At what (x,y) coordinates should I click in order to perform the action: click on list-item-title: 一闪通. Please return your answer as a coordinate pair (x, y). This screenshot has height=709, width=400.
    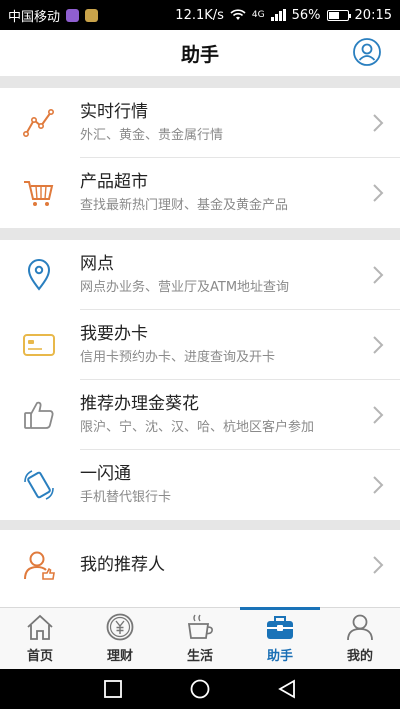
    Looking at the image, I should click on (105, 474).